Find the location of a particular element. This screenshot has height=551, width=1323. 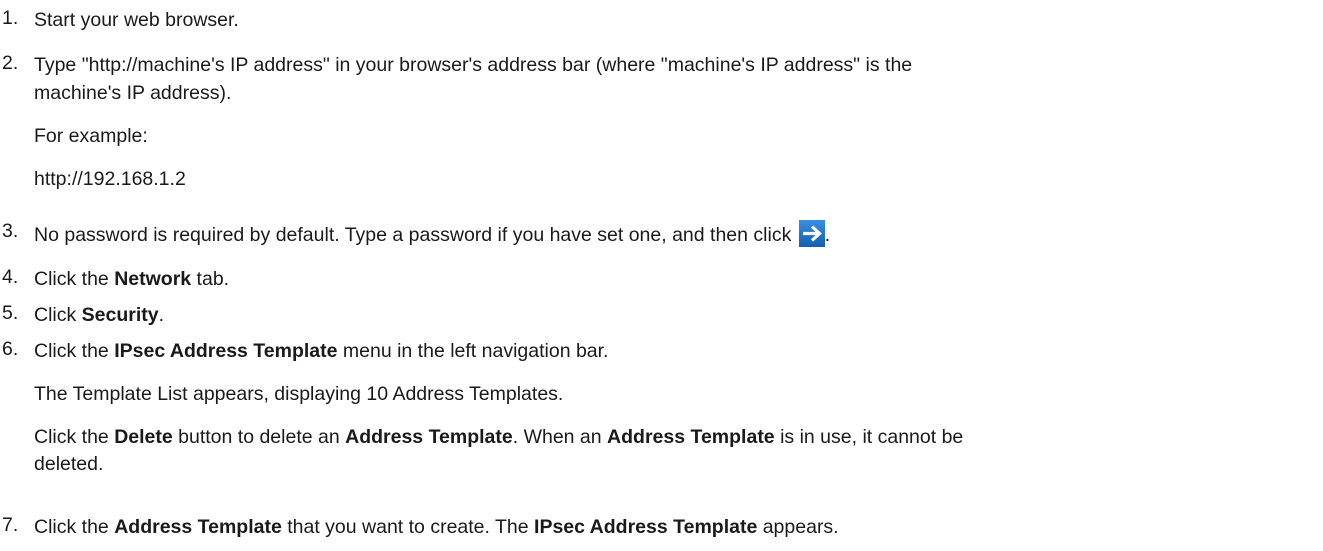

example-label: For example: is located at coordinates (91, 136).